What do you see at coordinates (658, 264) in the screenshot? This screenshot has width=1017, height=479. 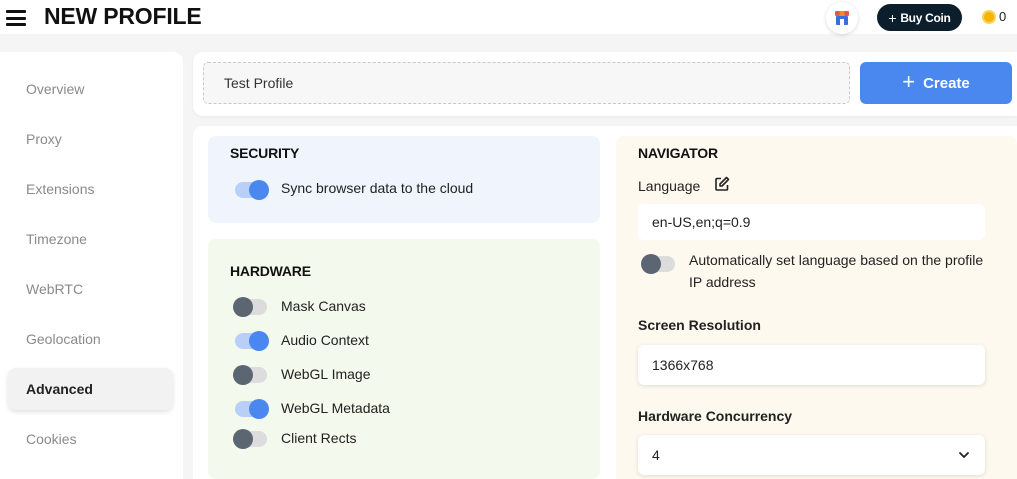 I see `auto-language-toggle` at bounding box center [658, 264].